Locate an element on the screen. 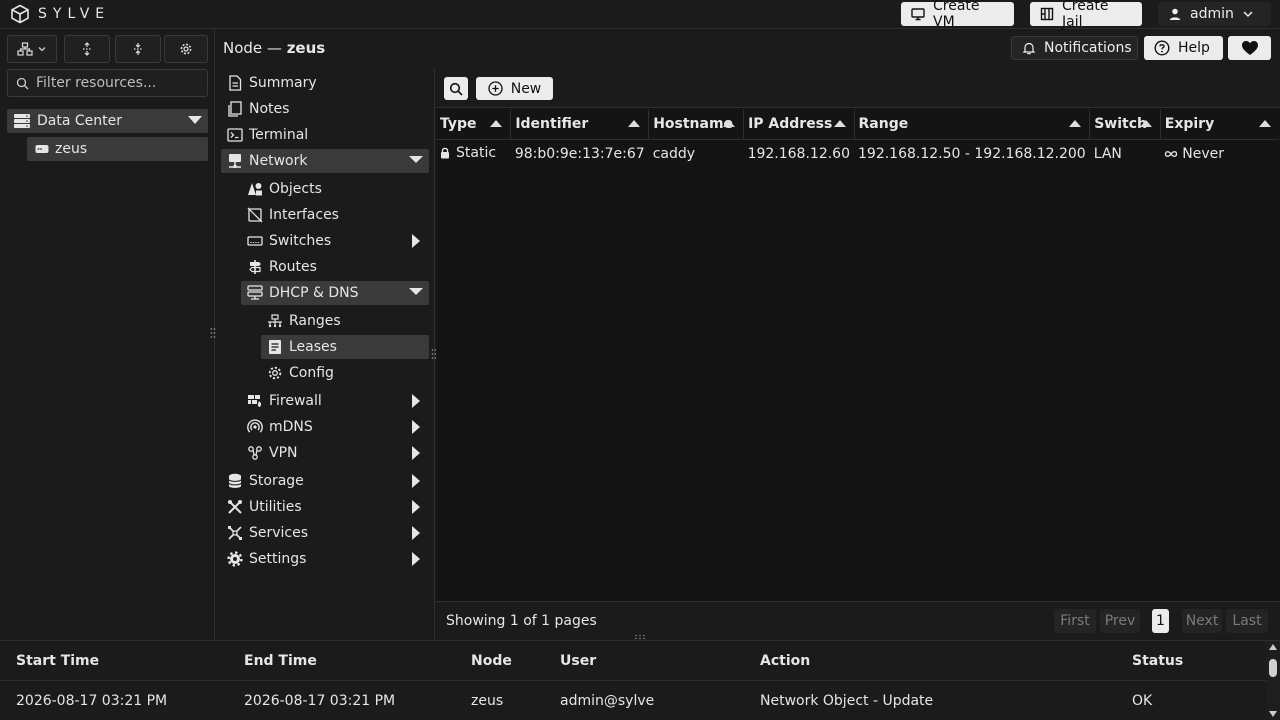  nav-network: Network is located at coordinates (325, 161).